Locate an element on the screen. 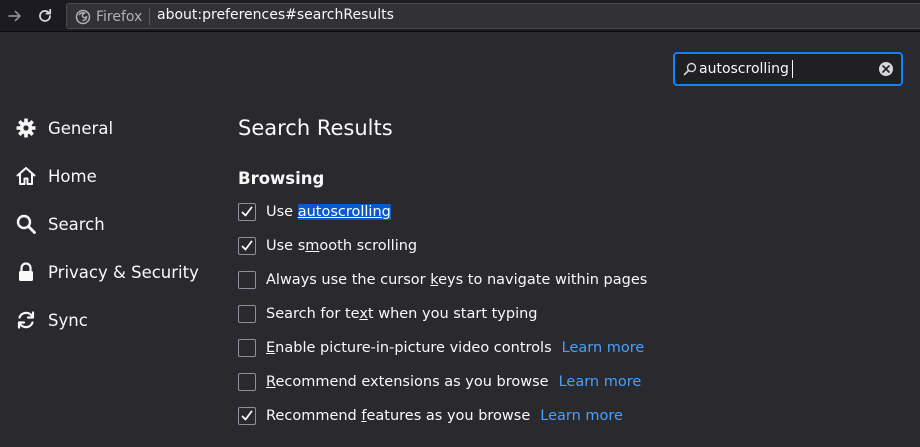 The width and height of the screenshot is (920, 447). sidebar-item-general: General is located at coordinates (114, 128).